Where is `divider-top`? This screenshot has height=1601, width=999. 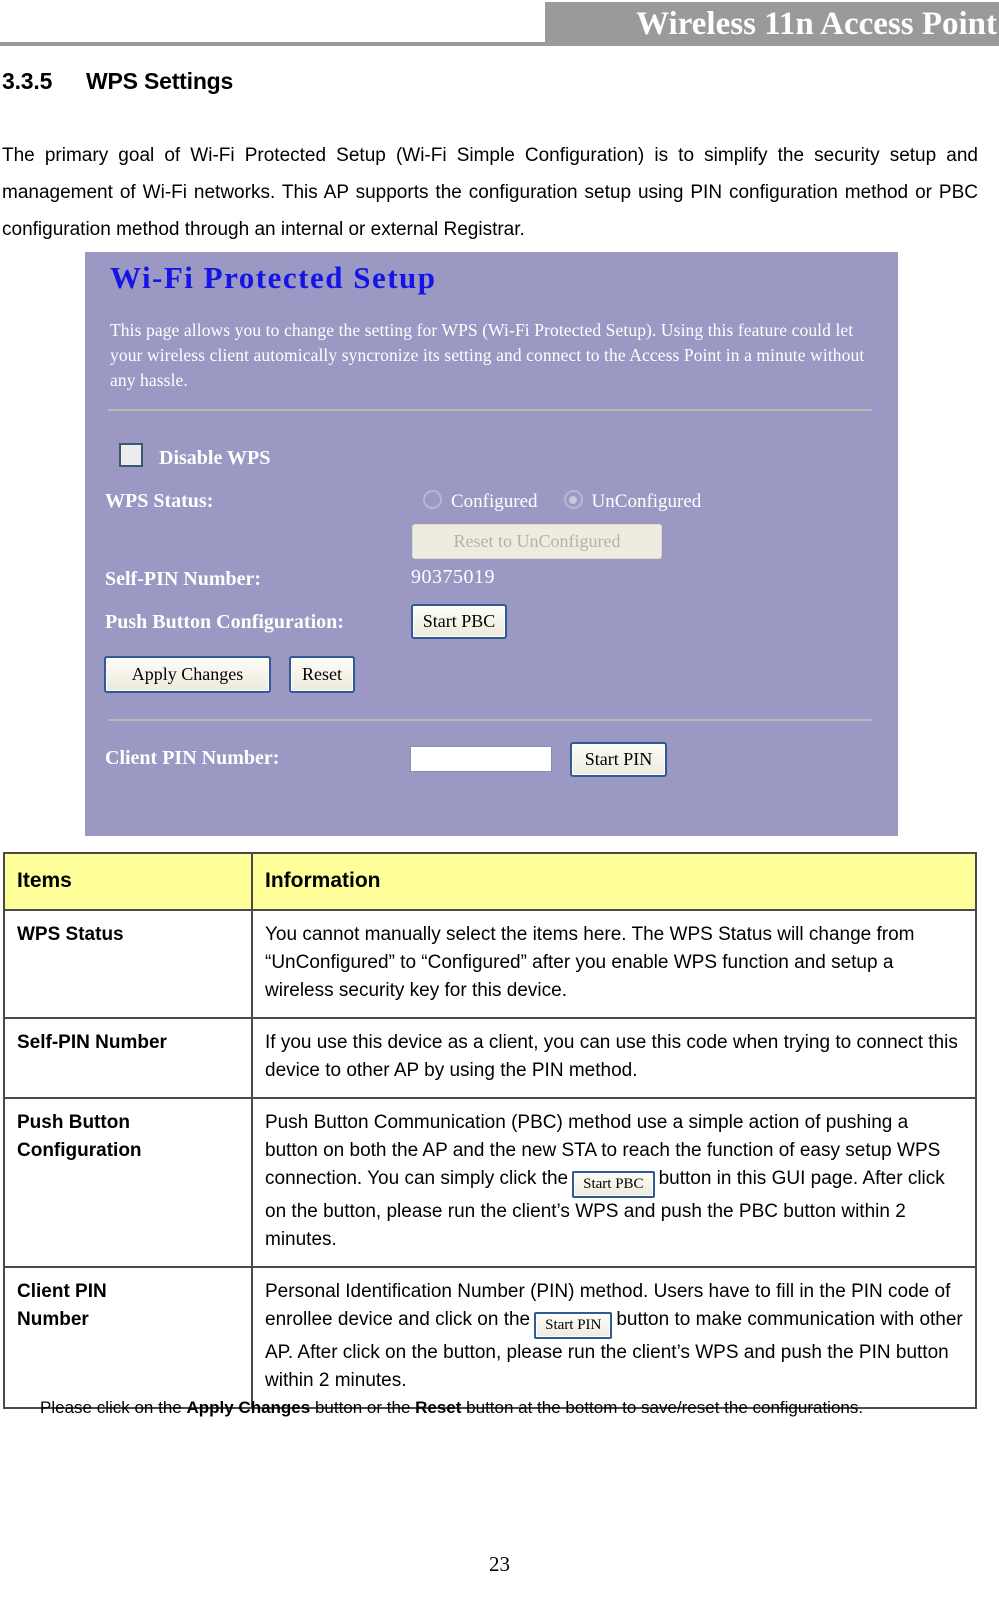 divider-top is located at coordinates (490, 410).